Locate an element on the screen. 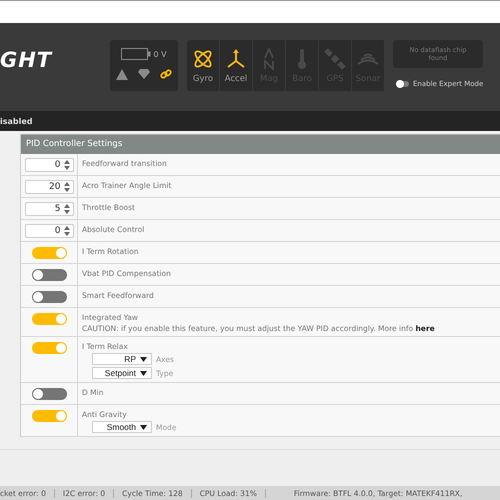 Image resolution: width=500 pixels, height=500 pixels. battery-voltage: 0 V is located at coordinates (160, 54).